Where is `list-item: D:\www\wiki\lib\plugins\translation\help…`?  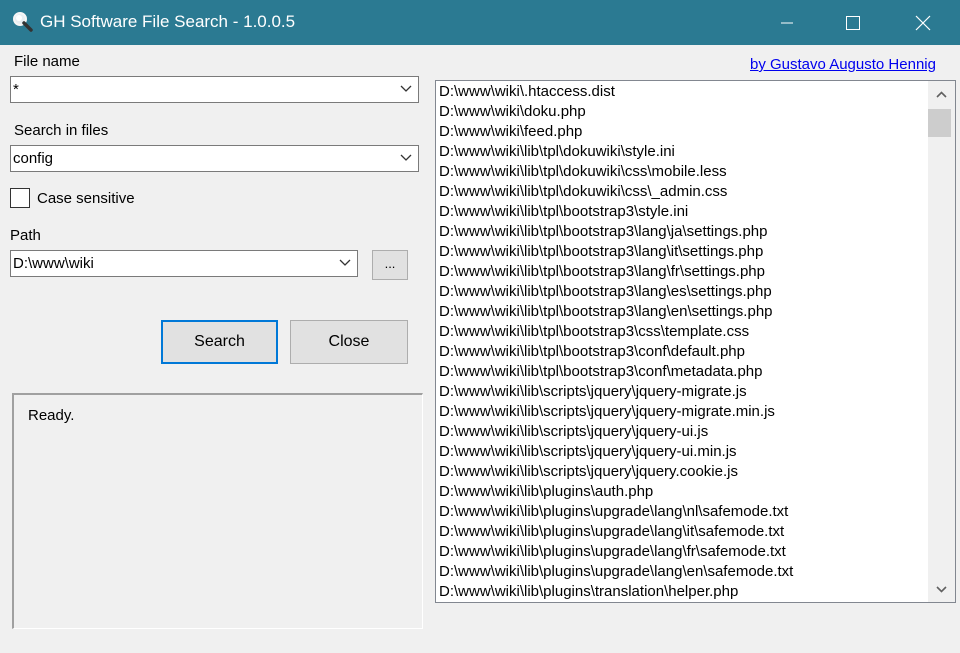 list-item: D:\www\wiki\lib\plugins\translation\help… is located at coordinates (682, 592).